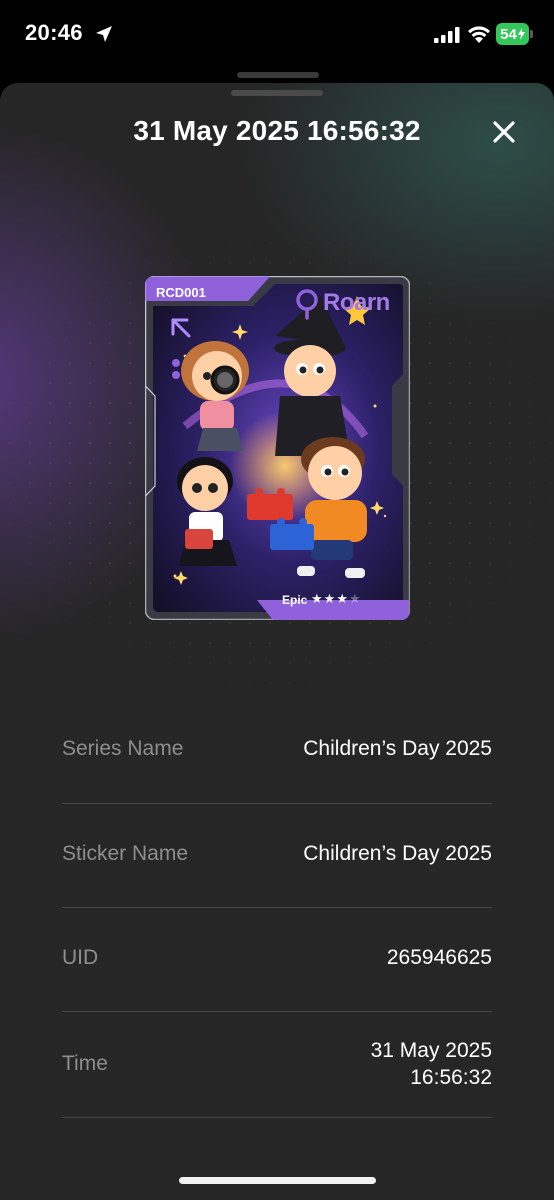 This screenshot has width=554, height=1200. Describe the element at coordinates (104, 34) in the screenshot. I see `location-arrow-icon` at that location.